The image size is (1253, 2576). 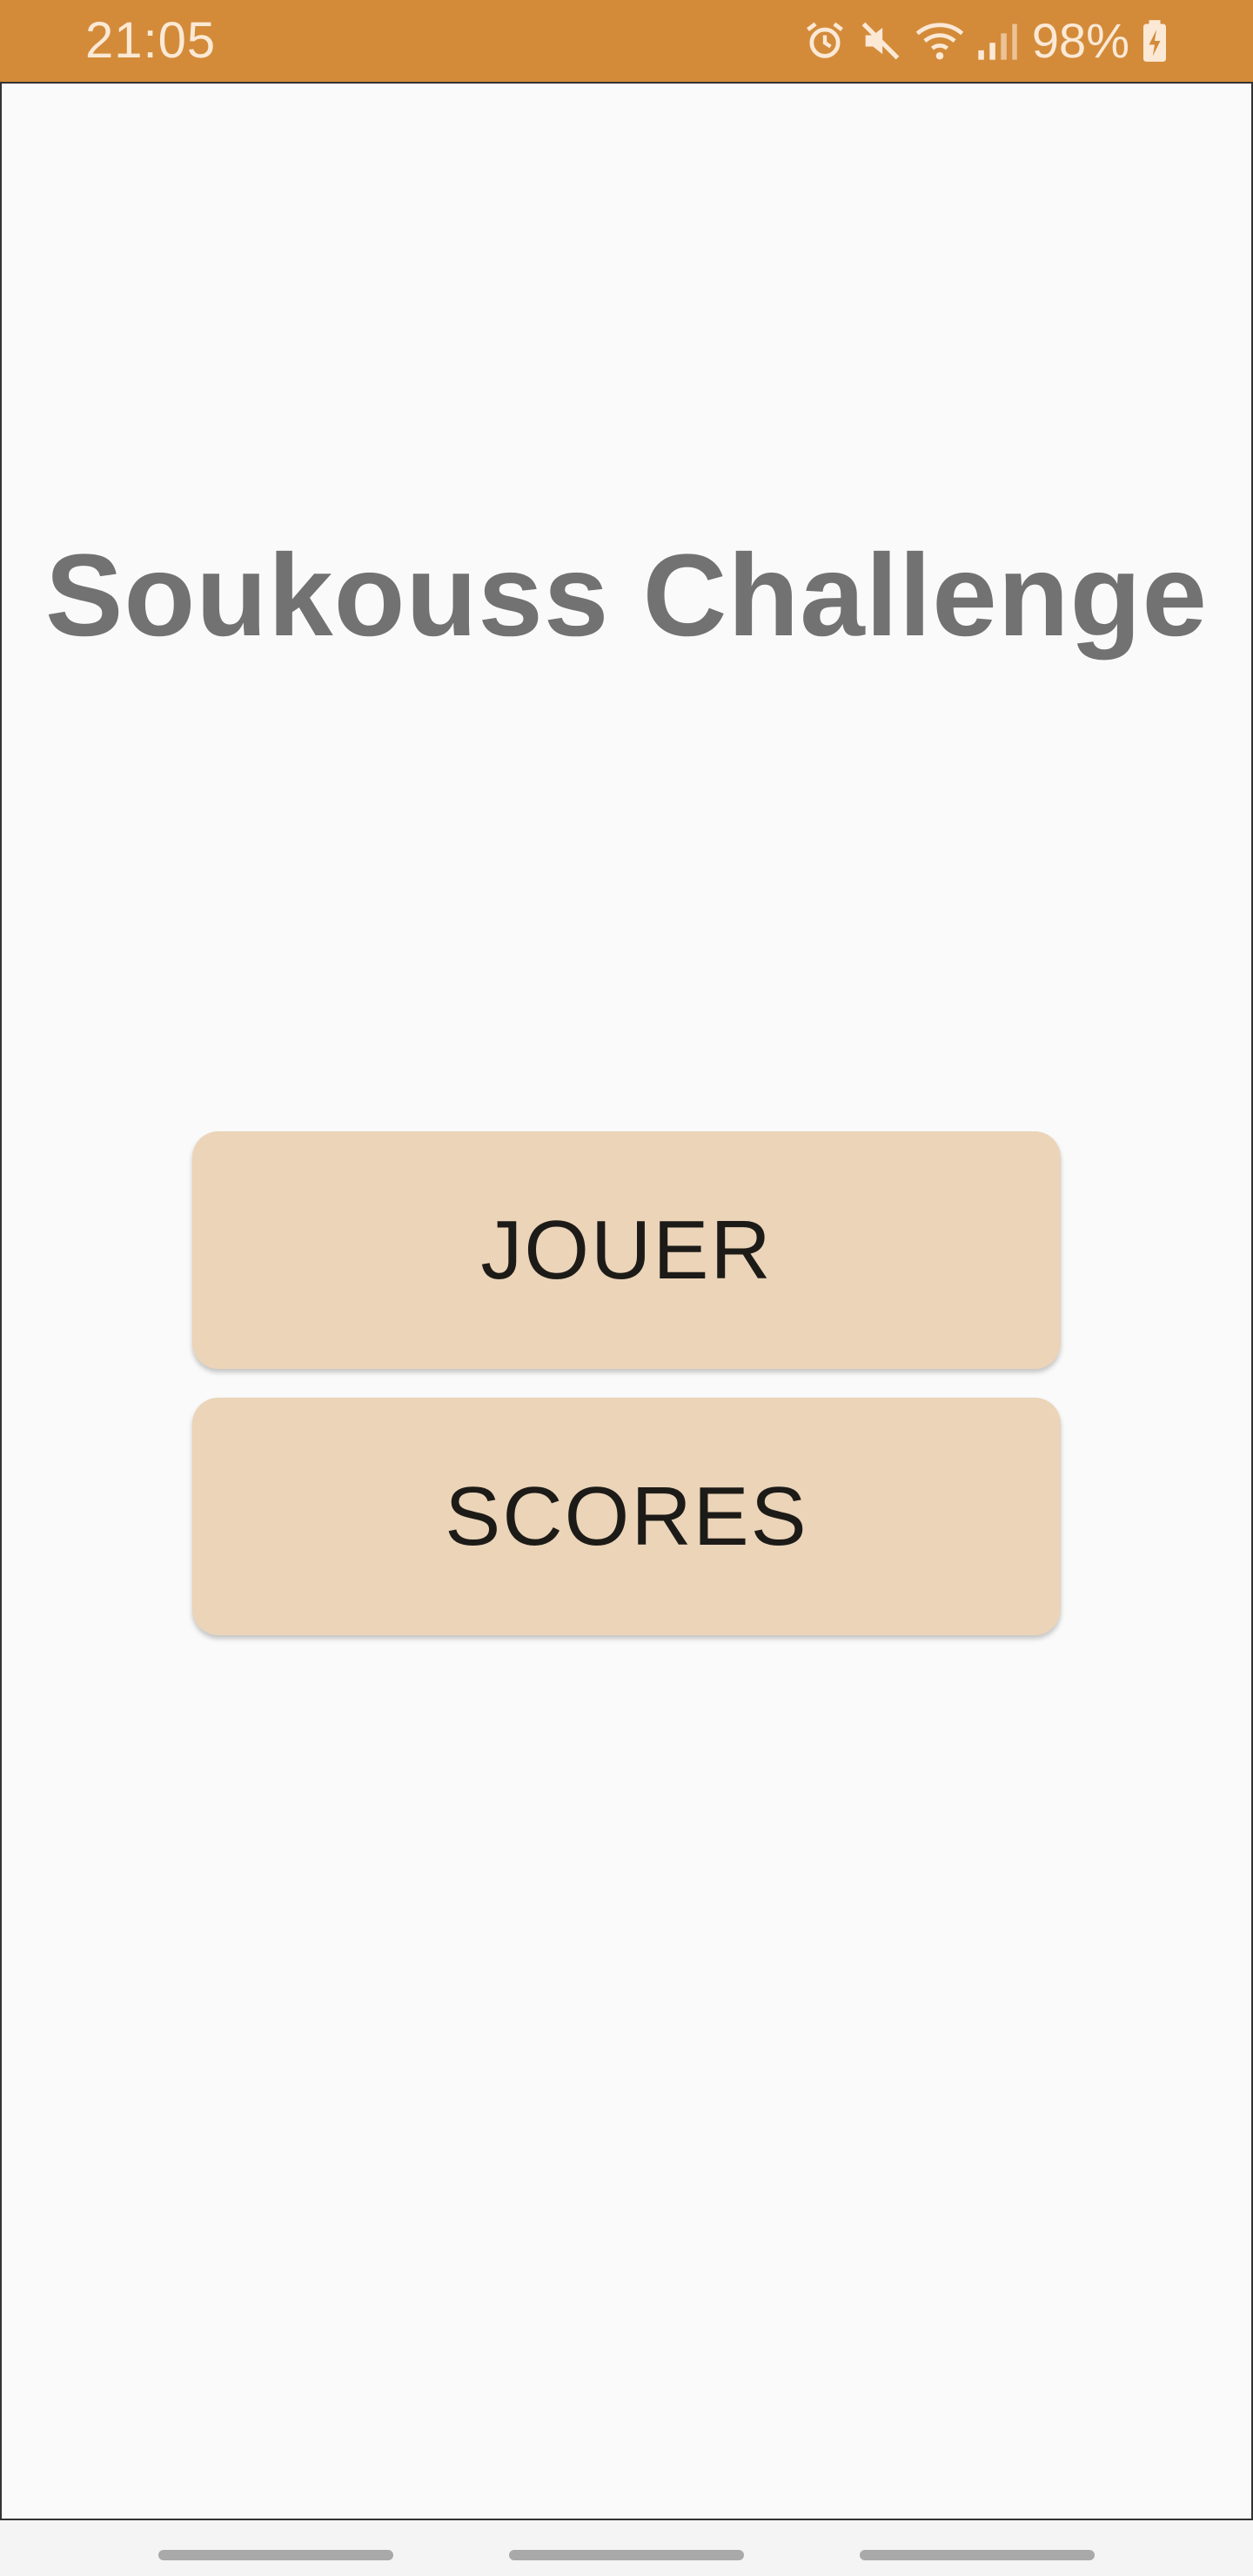 I want to click on scores-button: SCORES, so click(x=626, y=1516).